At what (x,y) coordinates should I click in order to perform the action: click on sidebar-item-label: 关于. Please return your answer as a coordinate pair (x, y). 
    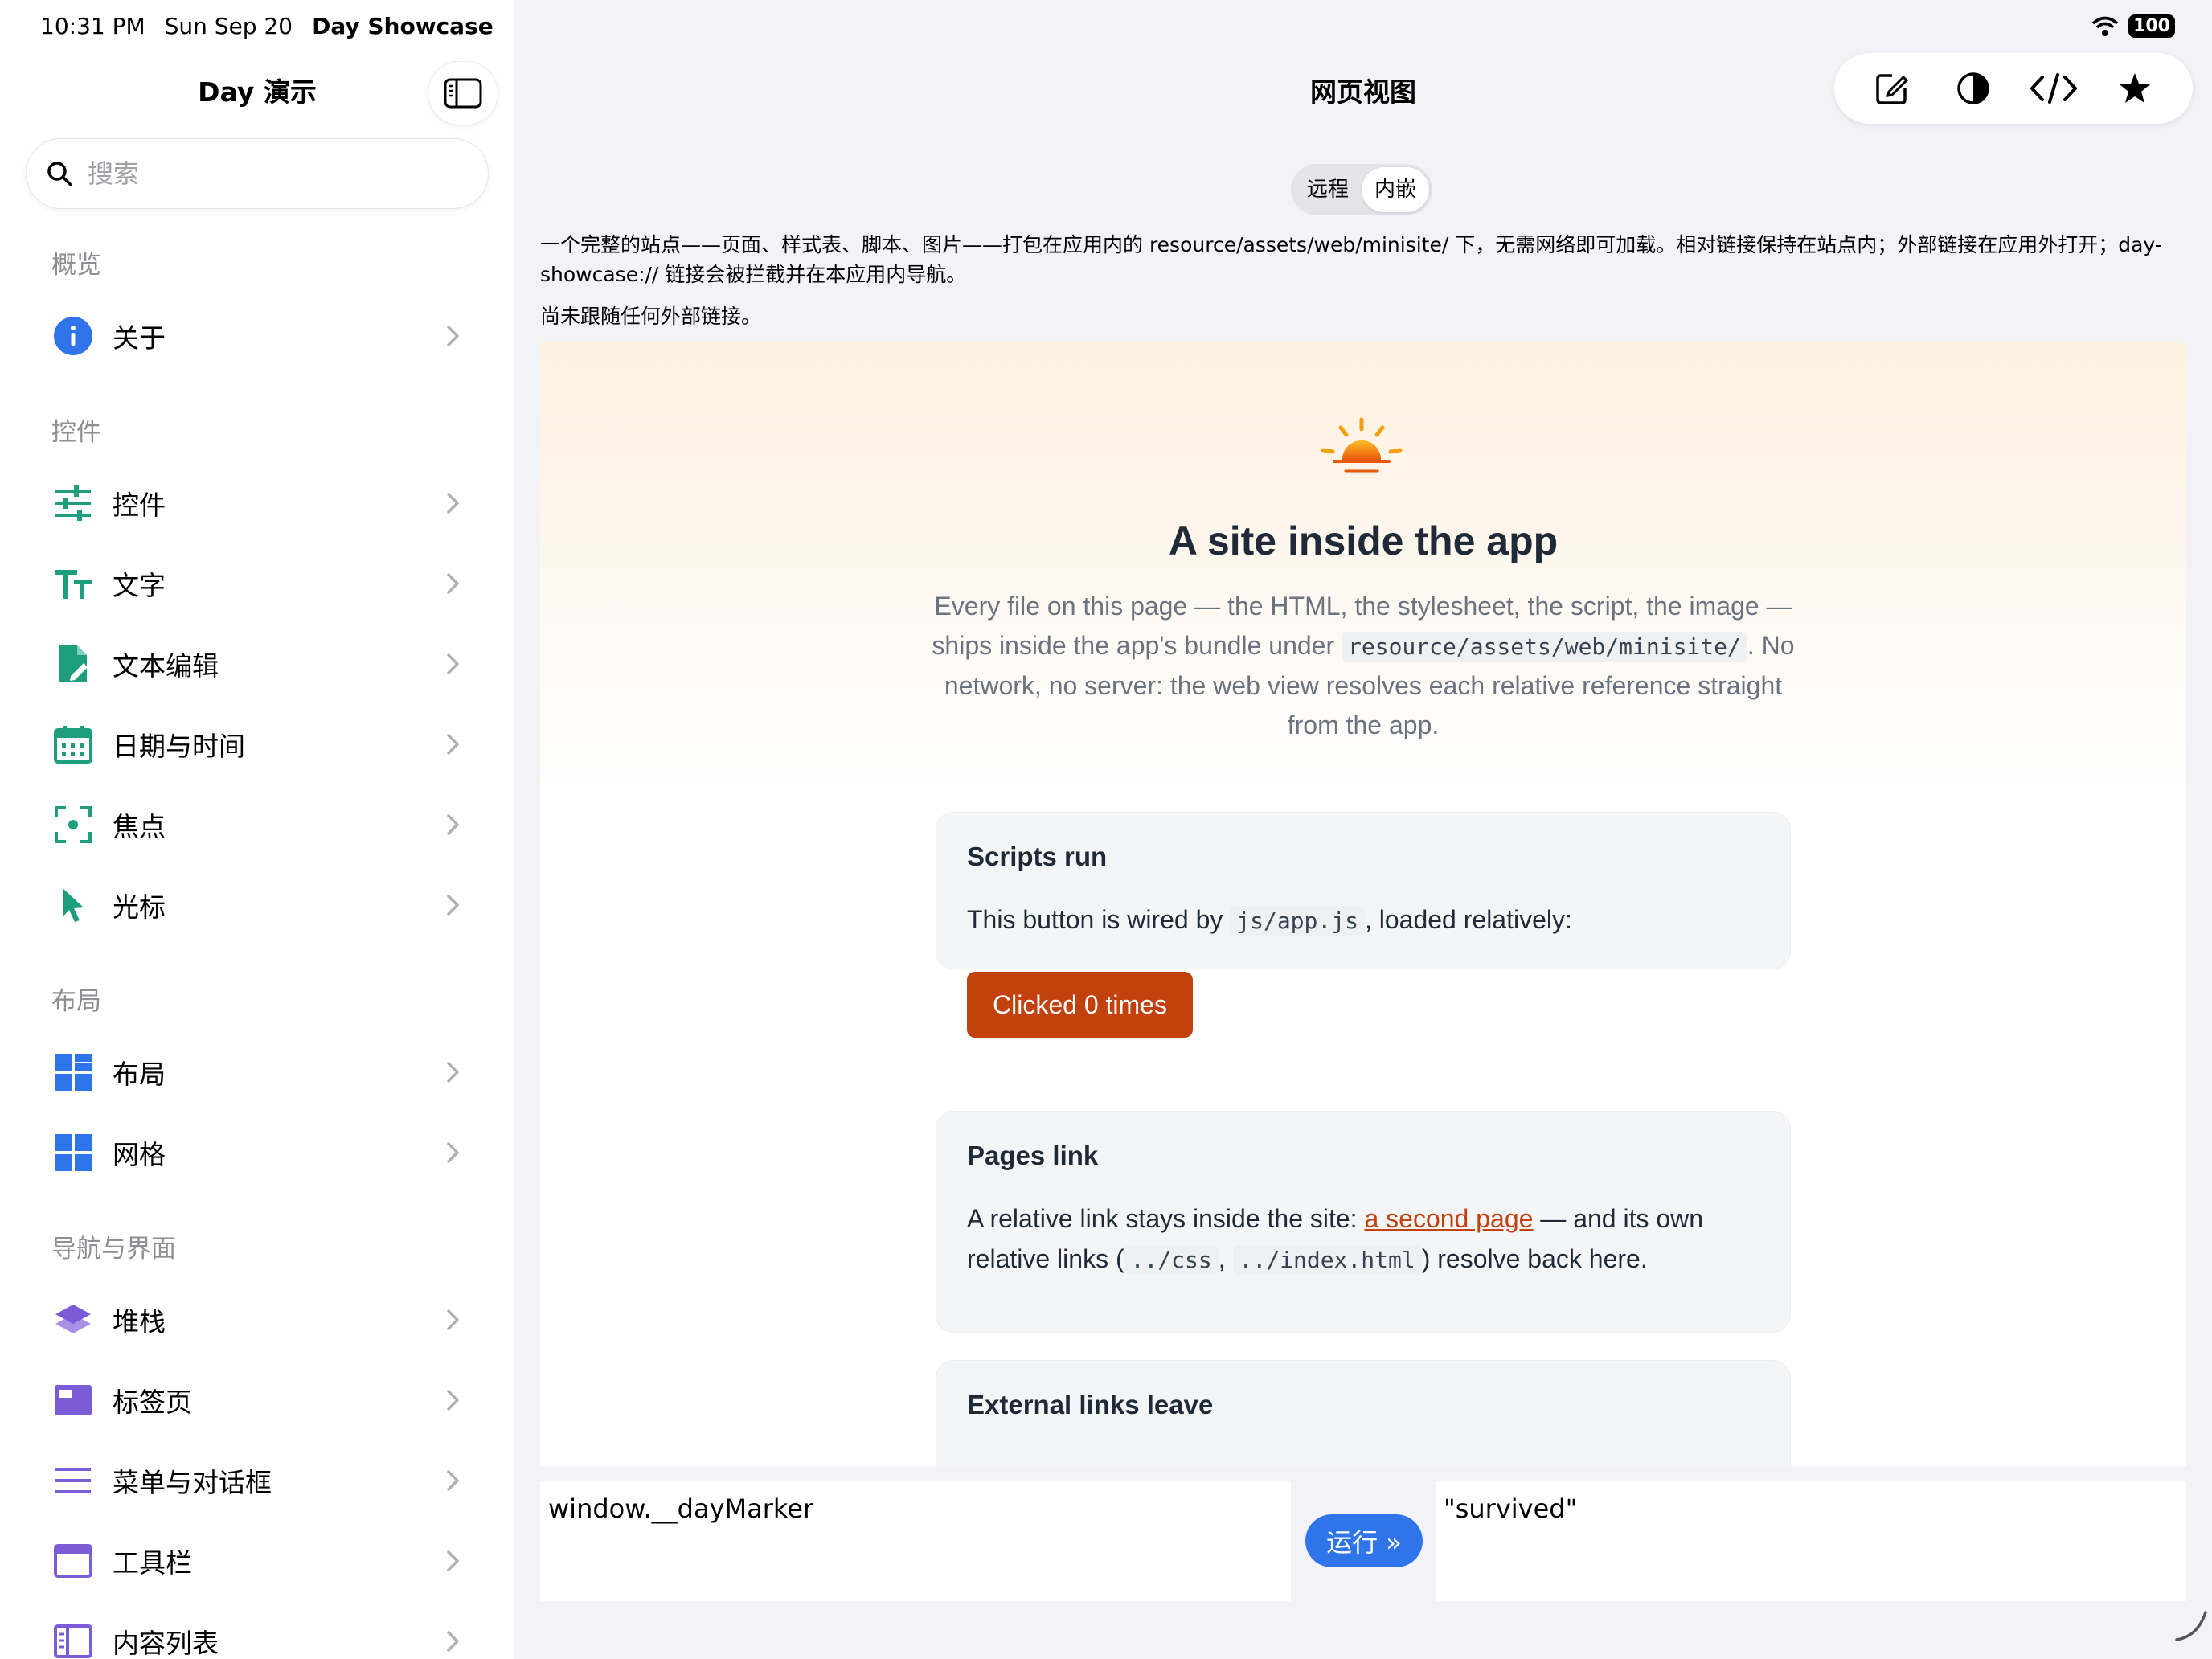
    Looking at the image, I should click on (139, 338).